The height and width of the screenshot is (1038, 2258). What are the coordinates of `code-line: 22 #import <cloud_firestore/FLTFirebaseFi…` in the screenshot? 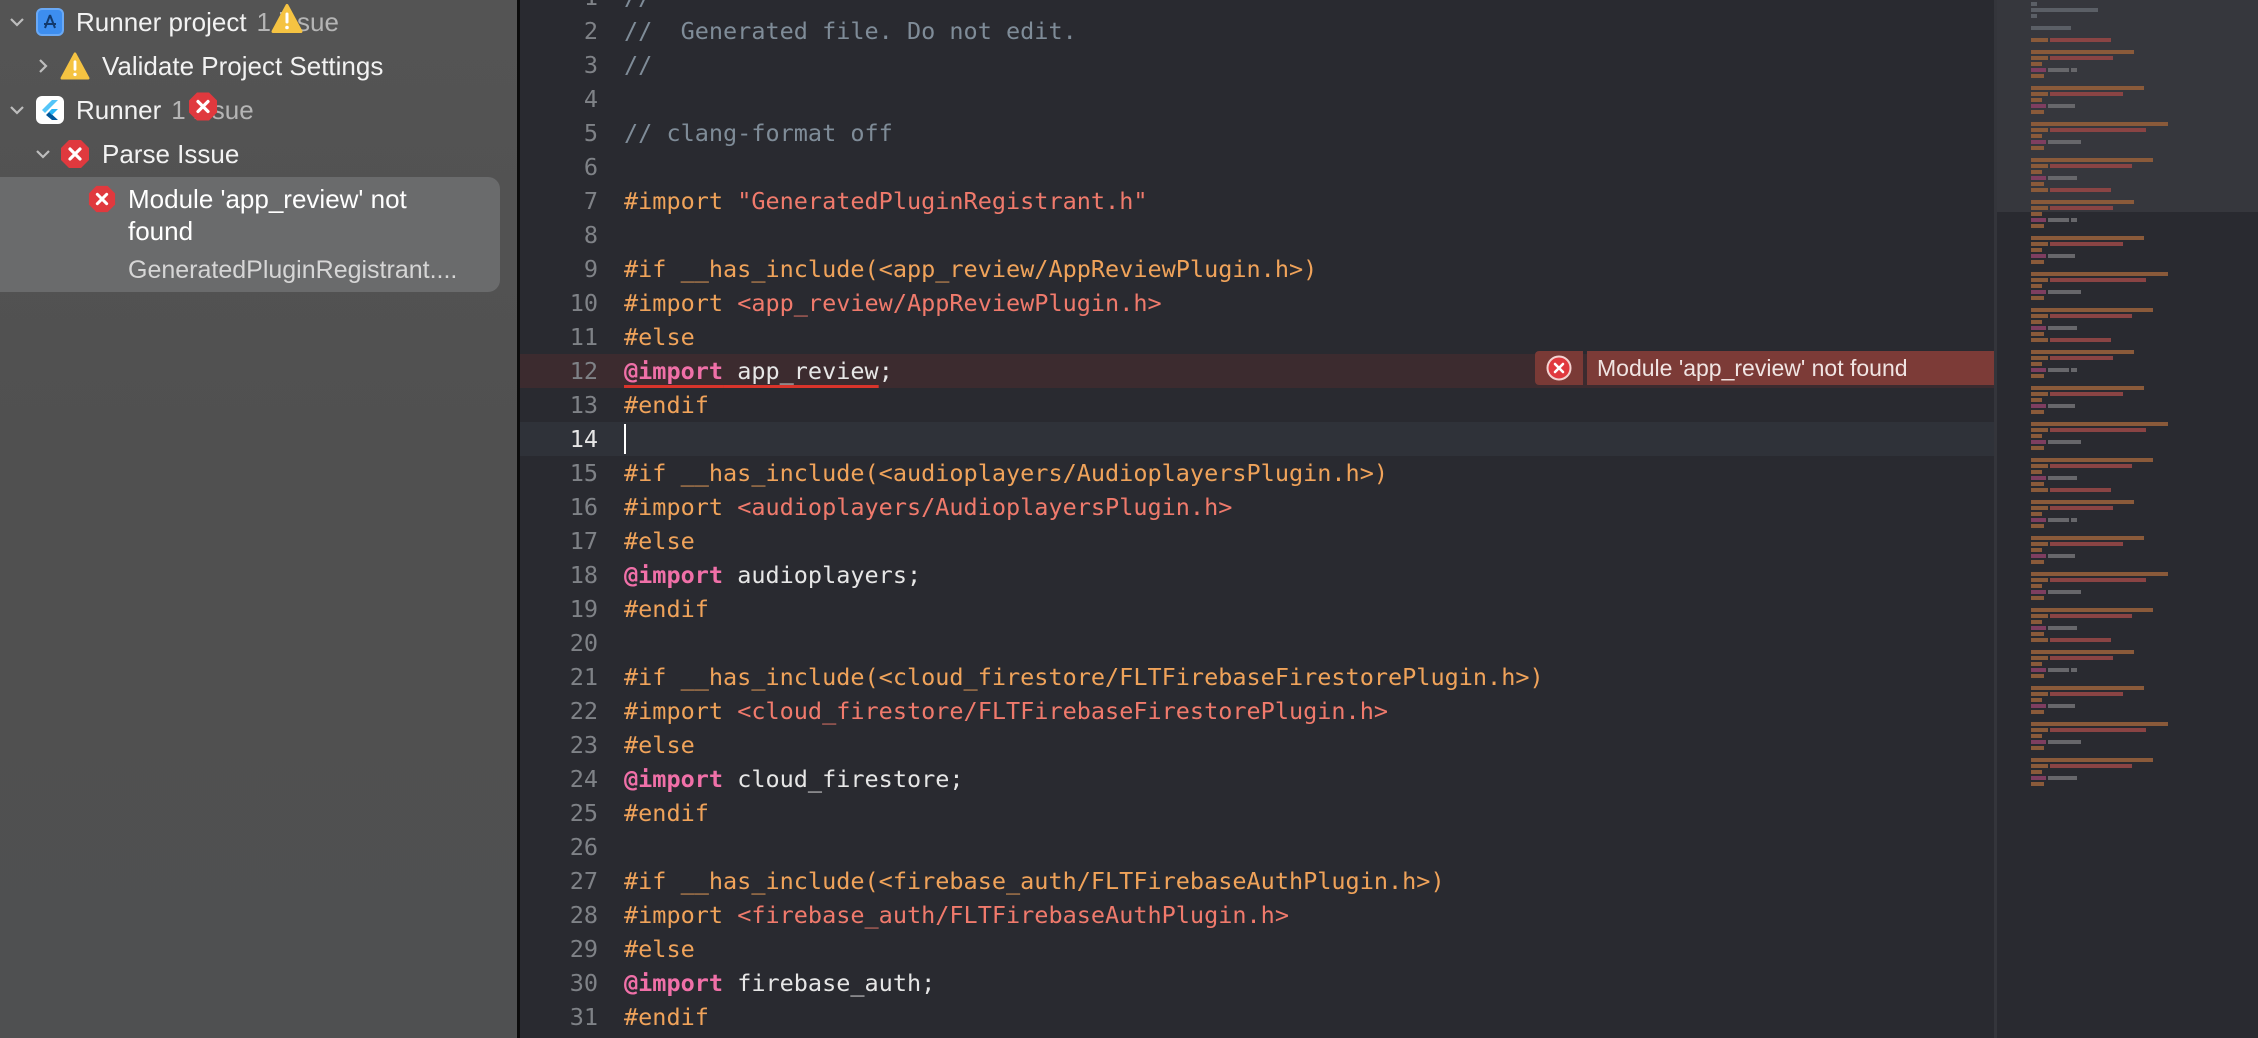 It's located at (1257, 711).